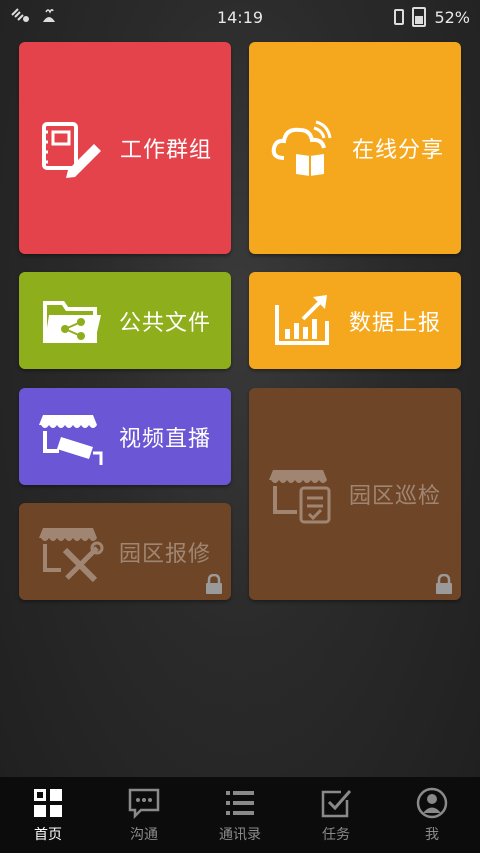 Image resolution: width=480 pixels, height=853 pixels. I want to click on tile-work-groups: 工作群组, so click(125, 148).